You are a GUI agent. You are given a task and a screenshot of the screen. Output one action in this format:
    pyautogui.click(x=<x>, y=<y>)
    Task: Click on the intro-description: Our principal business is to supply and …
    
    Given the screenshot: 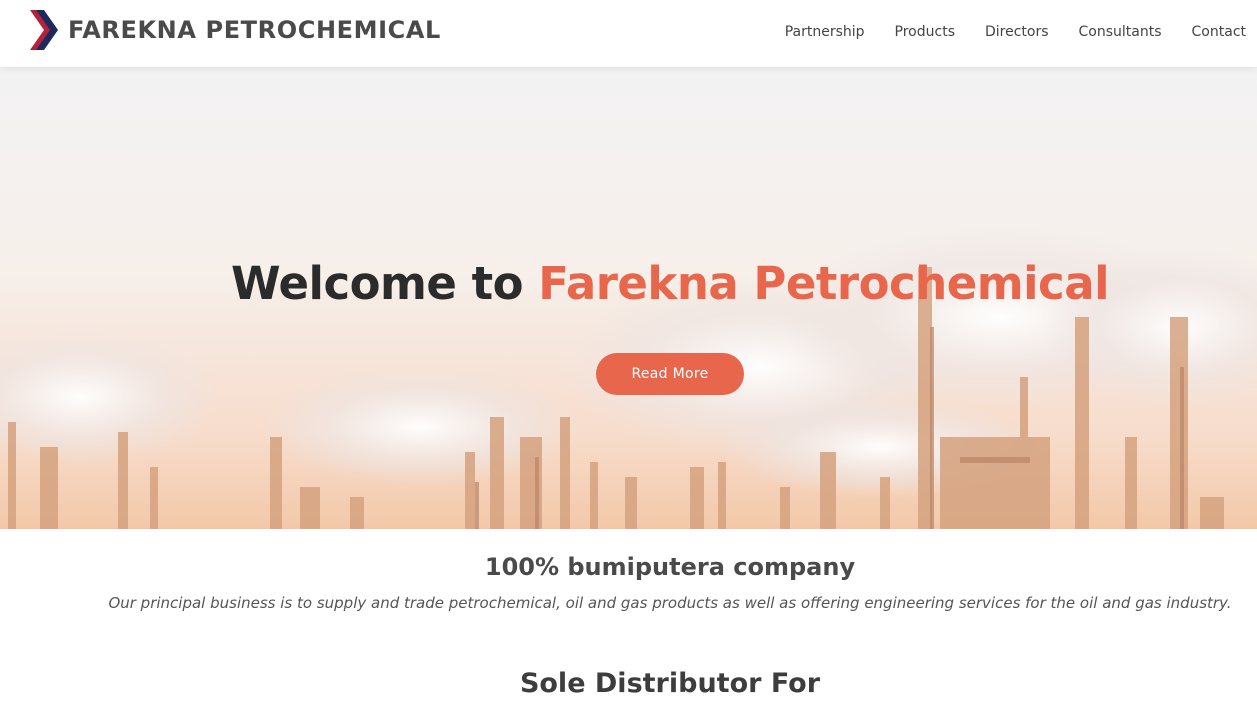 What is the action you would take?
    pyautogui.click(x=670, y=603)
    